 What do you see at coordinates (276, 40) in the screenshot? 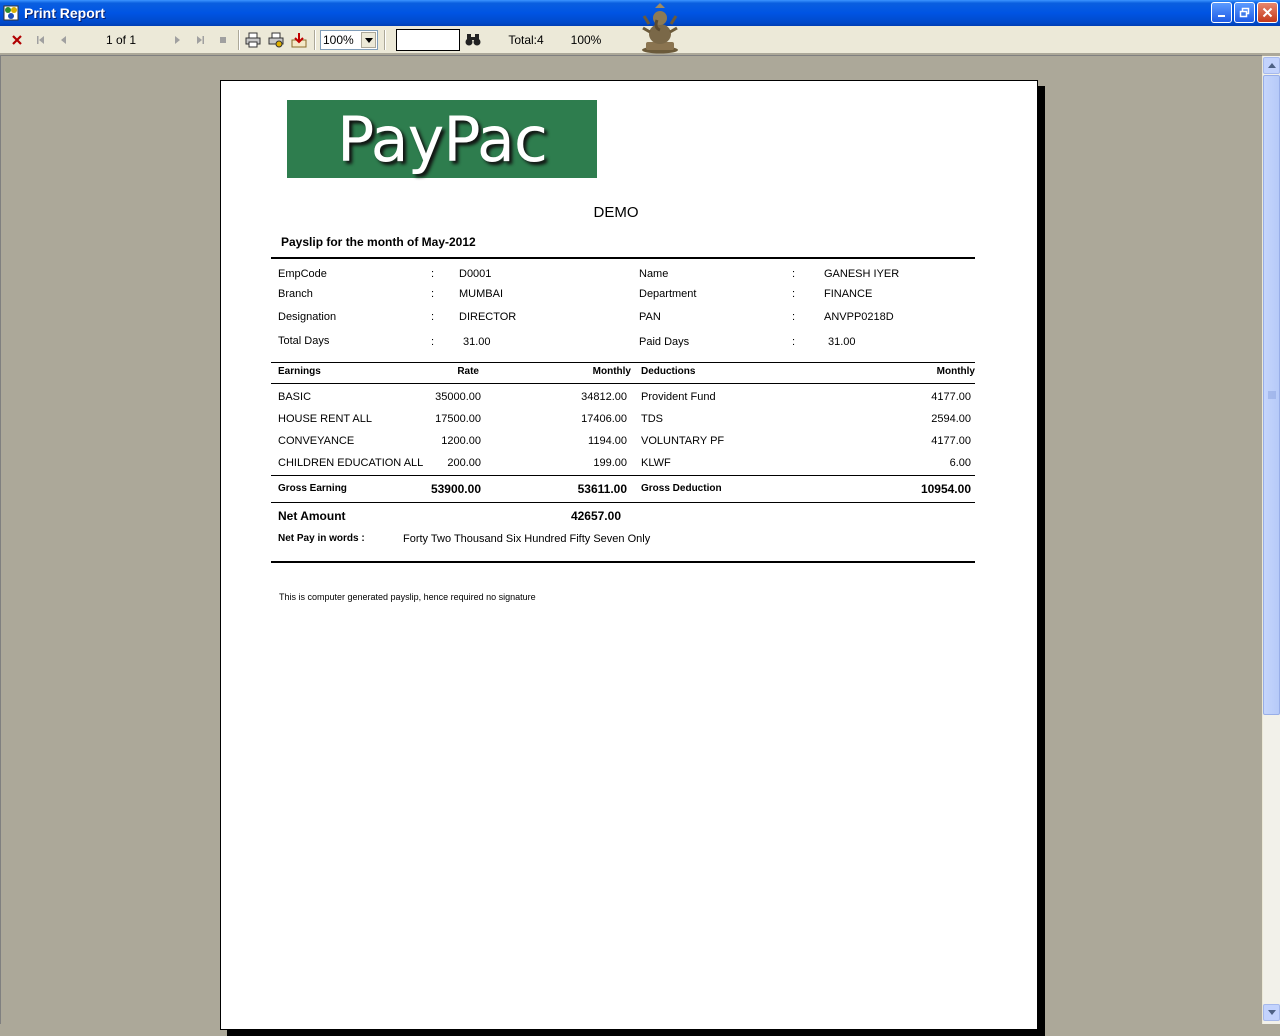
I see `print-setup-icon` at bounding box center [276, 40].